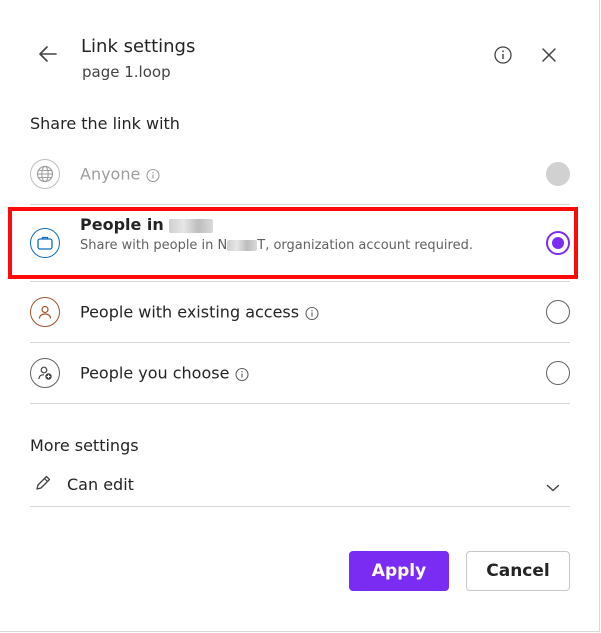  I want to click on option-people-you-choose: People you choose, so click(300, 373).